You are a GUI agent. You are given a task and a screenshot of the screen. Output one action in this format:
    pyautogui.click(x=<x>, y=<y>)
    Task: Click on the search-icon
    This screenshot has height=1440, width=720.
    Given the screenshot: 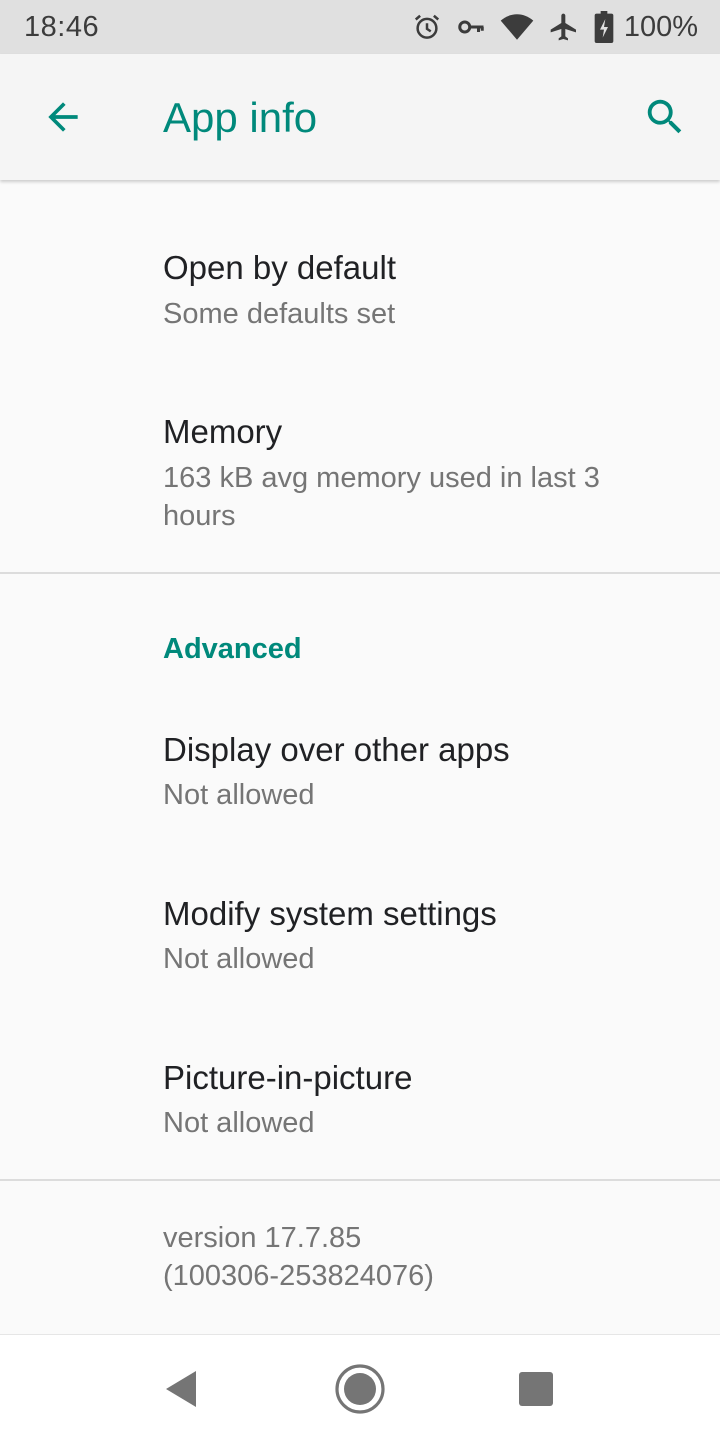 What is the action you would take?
    pyautogui.click(x=664, y=116)
    